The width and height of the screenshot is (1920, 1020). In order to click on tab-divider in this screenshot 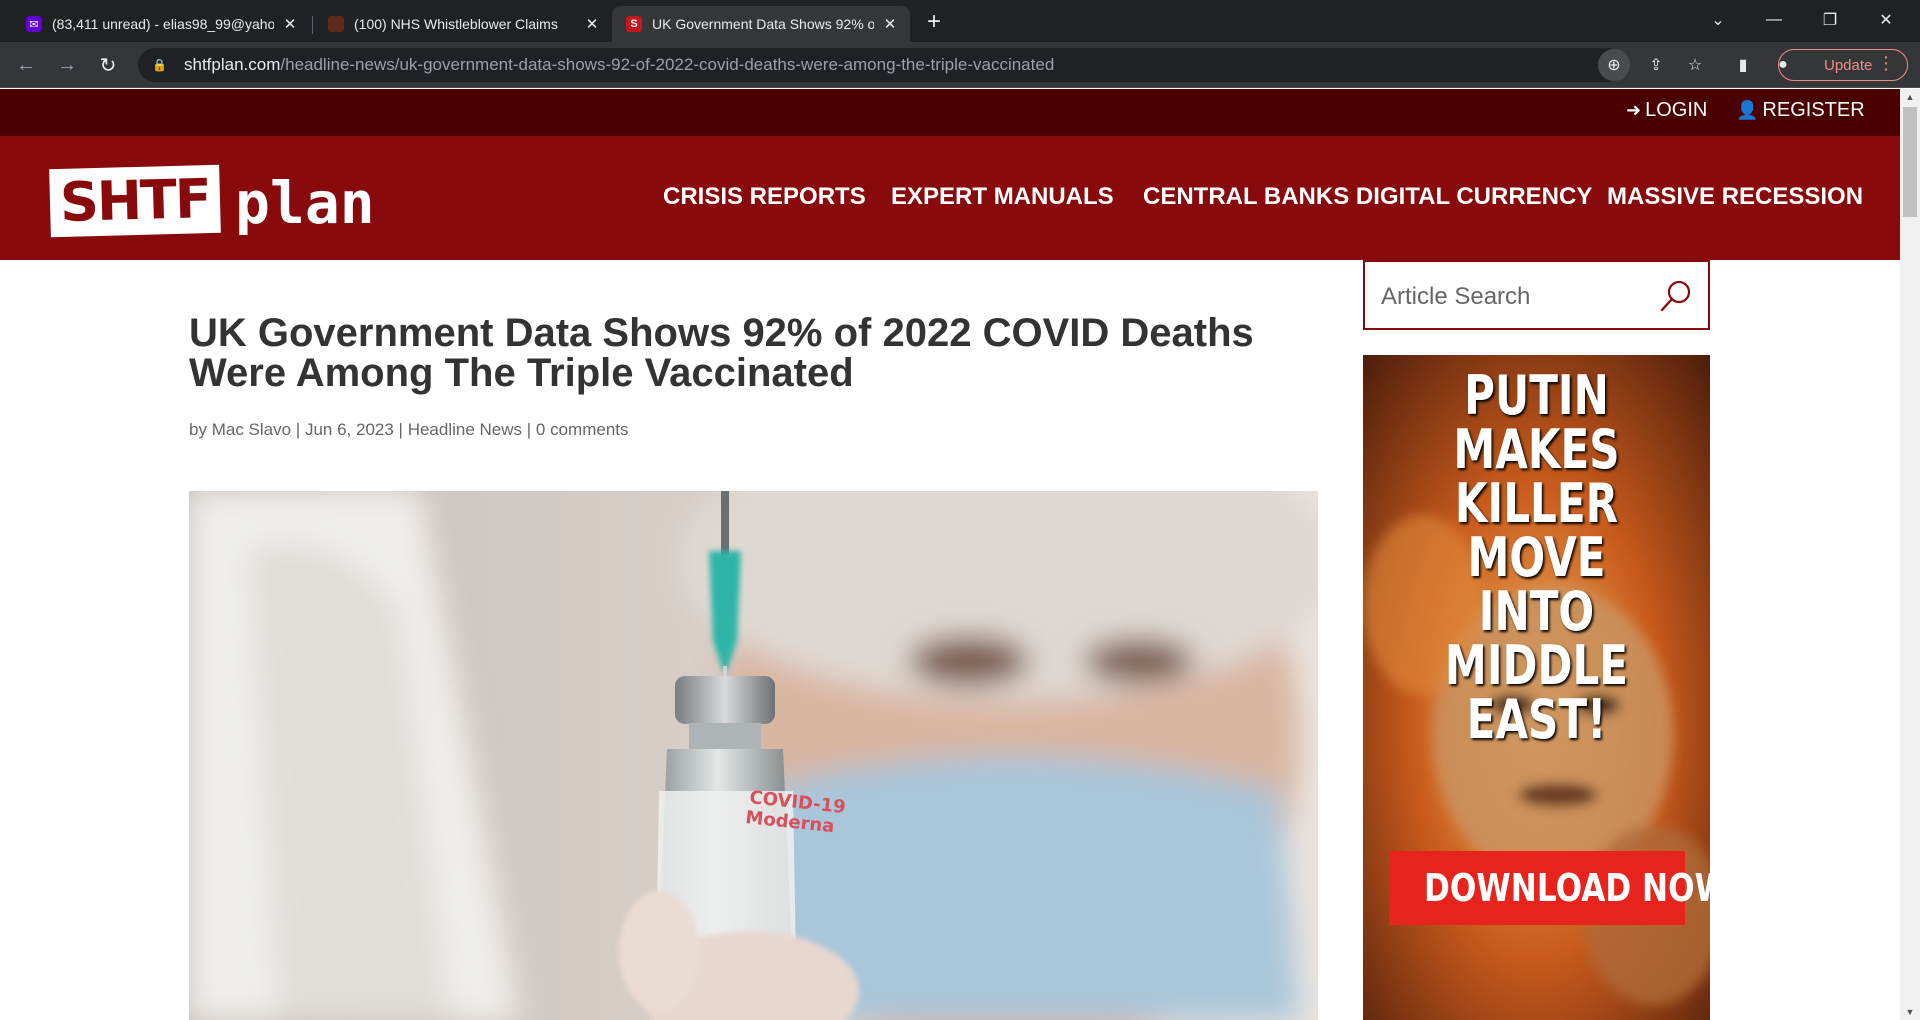, I will do `click(312, 25)`.